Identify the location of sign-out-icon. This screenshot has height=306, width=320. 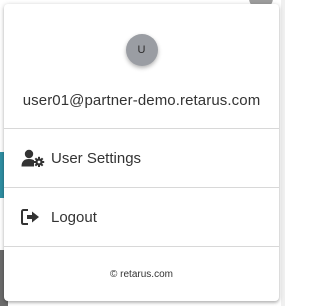
(34, 217).